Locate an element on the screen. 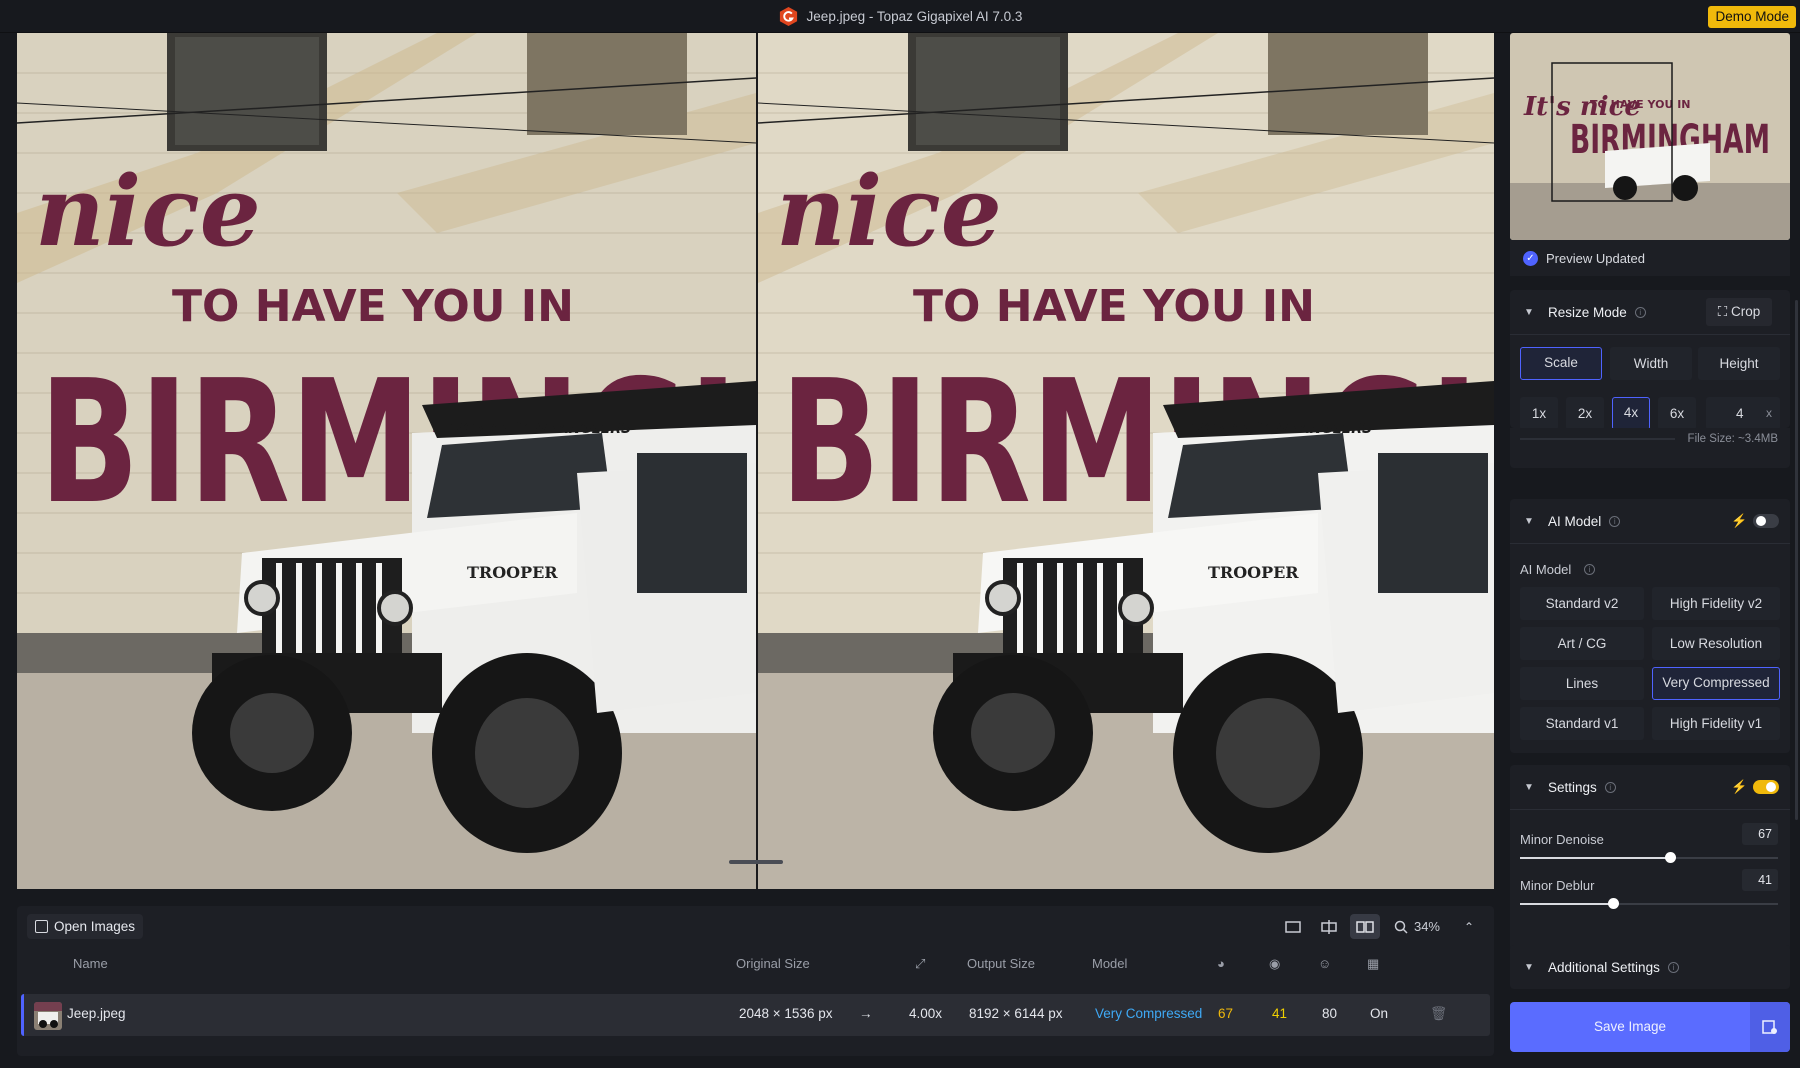 Image resolution: width=1800 pixels, height=1068 pixels. file-size-text: File Size: ~3.4MB is located at coordinates (1732, 439).